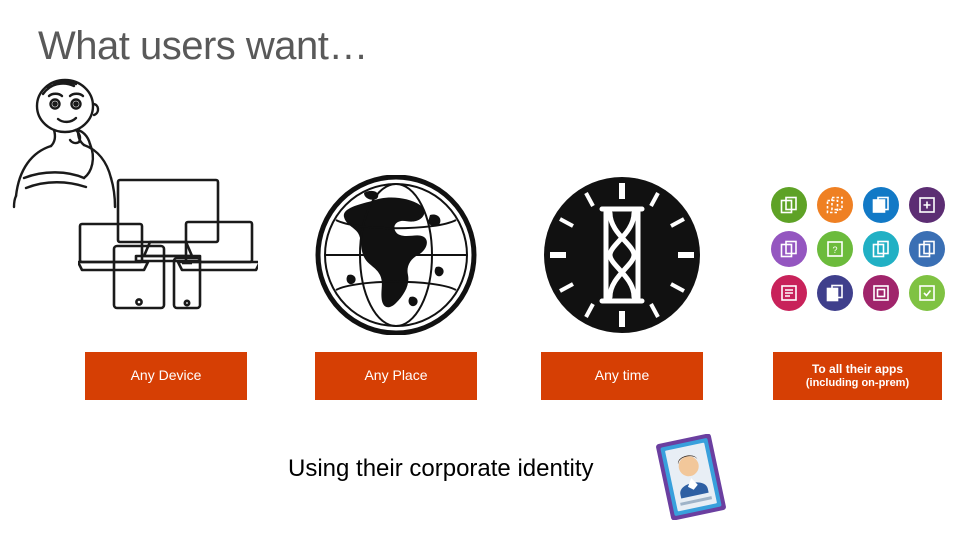 Image resolution: width=979 pixels, height=551 pixels. What do you see at coordinates (441, 468) in the screenshot?
I see `corporate-identity-caption: Using their corporate identity` at bounding box center [441, 468].